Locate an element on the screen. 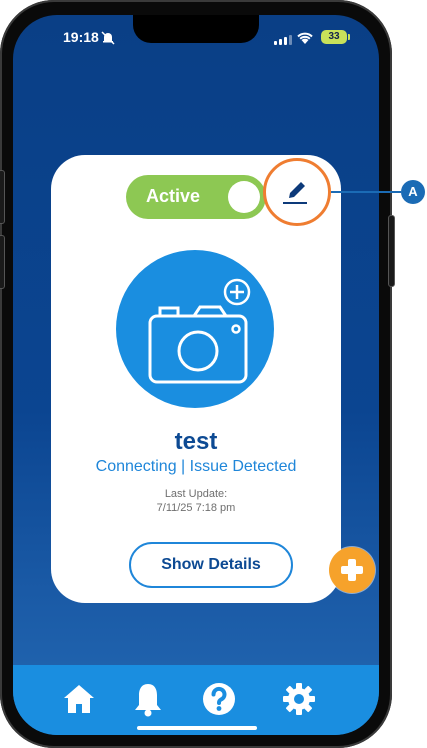 The width and height of the screenshot is (427, 748). add-device-button is located at coordinates (352, 570).